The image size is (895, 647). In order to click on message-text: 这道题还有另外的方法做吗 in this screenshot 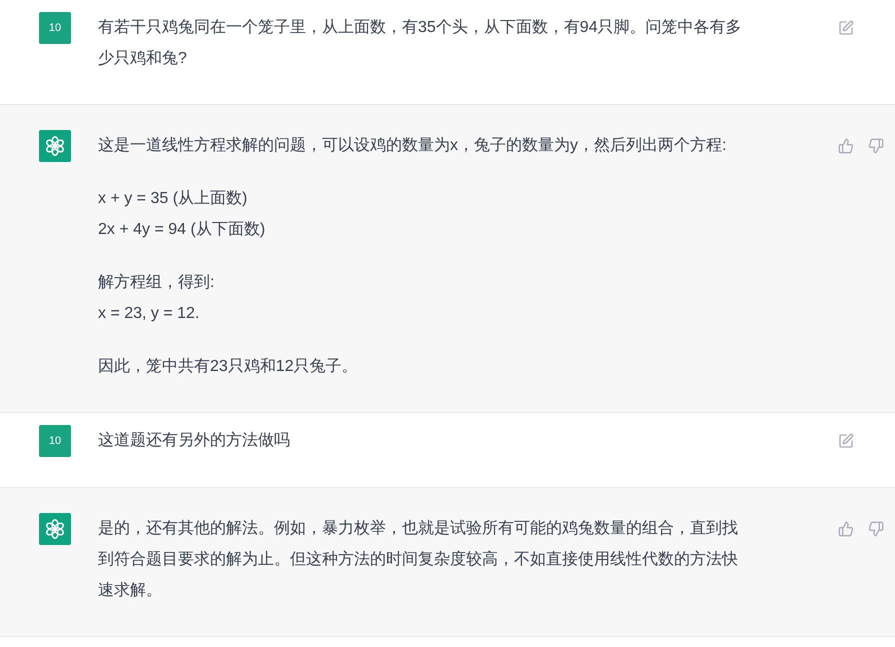, I will do `click(194, 440)`.